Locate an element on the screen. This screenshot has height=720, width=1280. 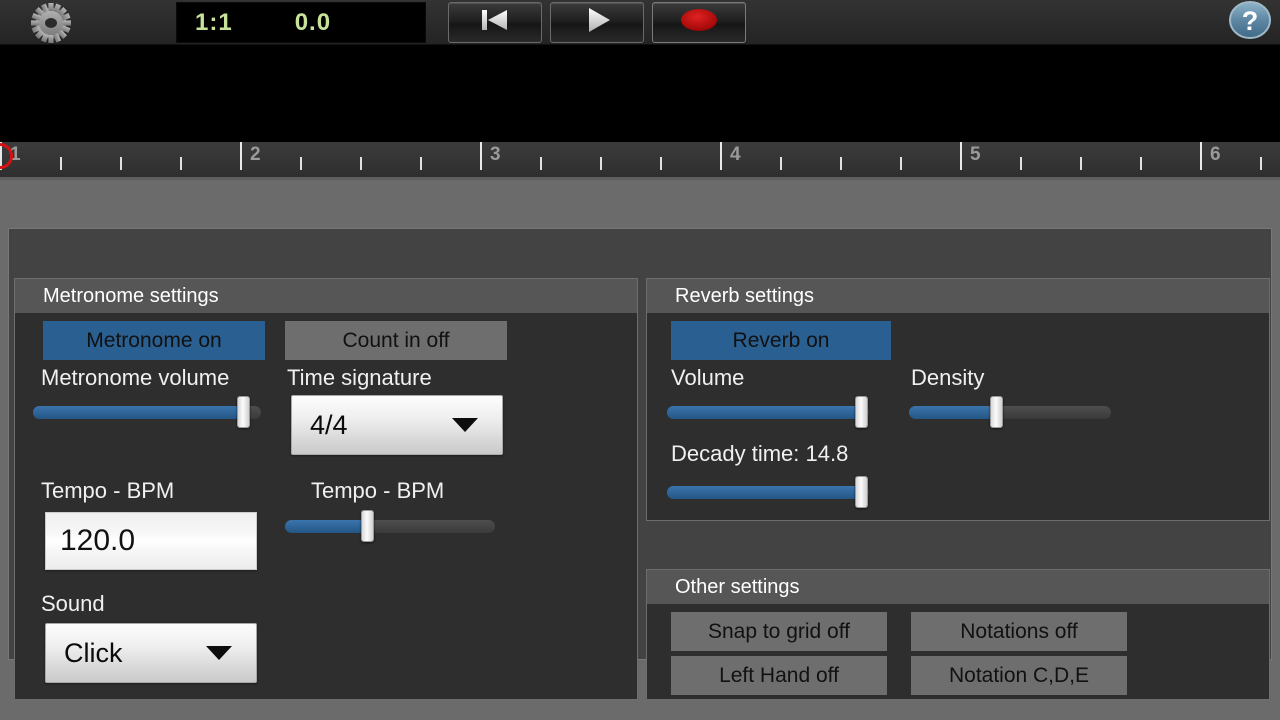
other-panel-title: Other settings is located at coordinates (958, 587).